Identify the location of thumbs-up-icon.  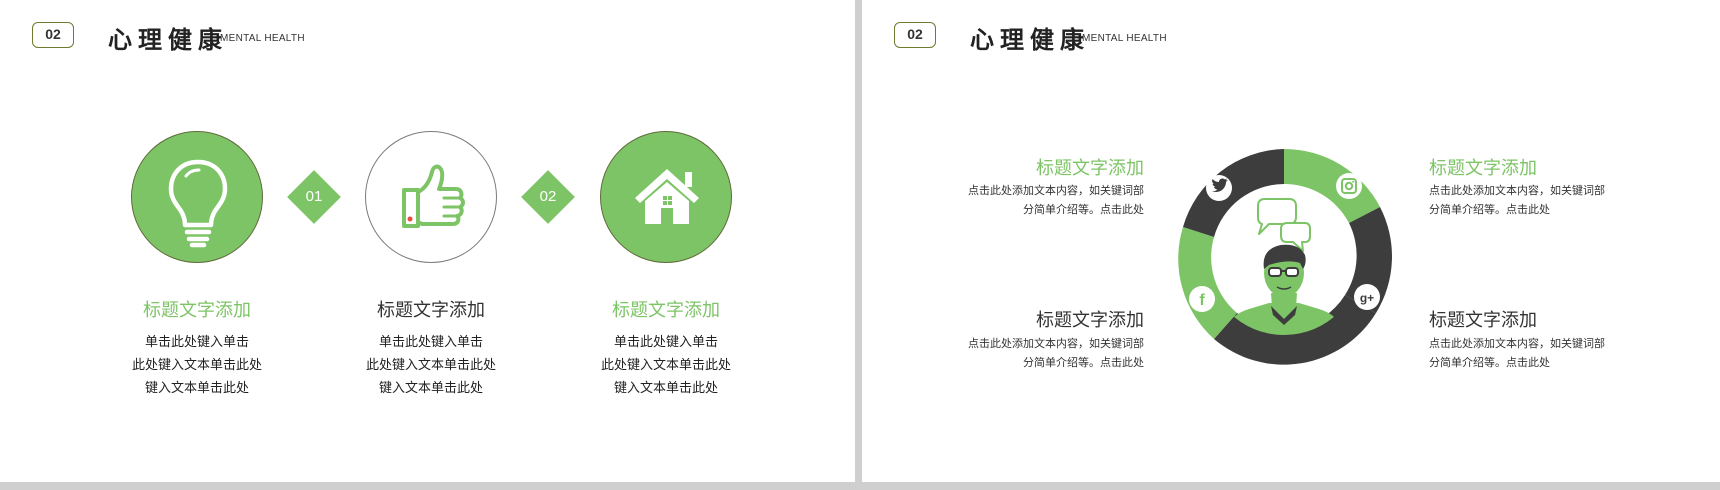
(433, 196).